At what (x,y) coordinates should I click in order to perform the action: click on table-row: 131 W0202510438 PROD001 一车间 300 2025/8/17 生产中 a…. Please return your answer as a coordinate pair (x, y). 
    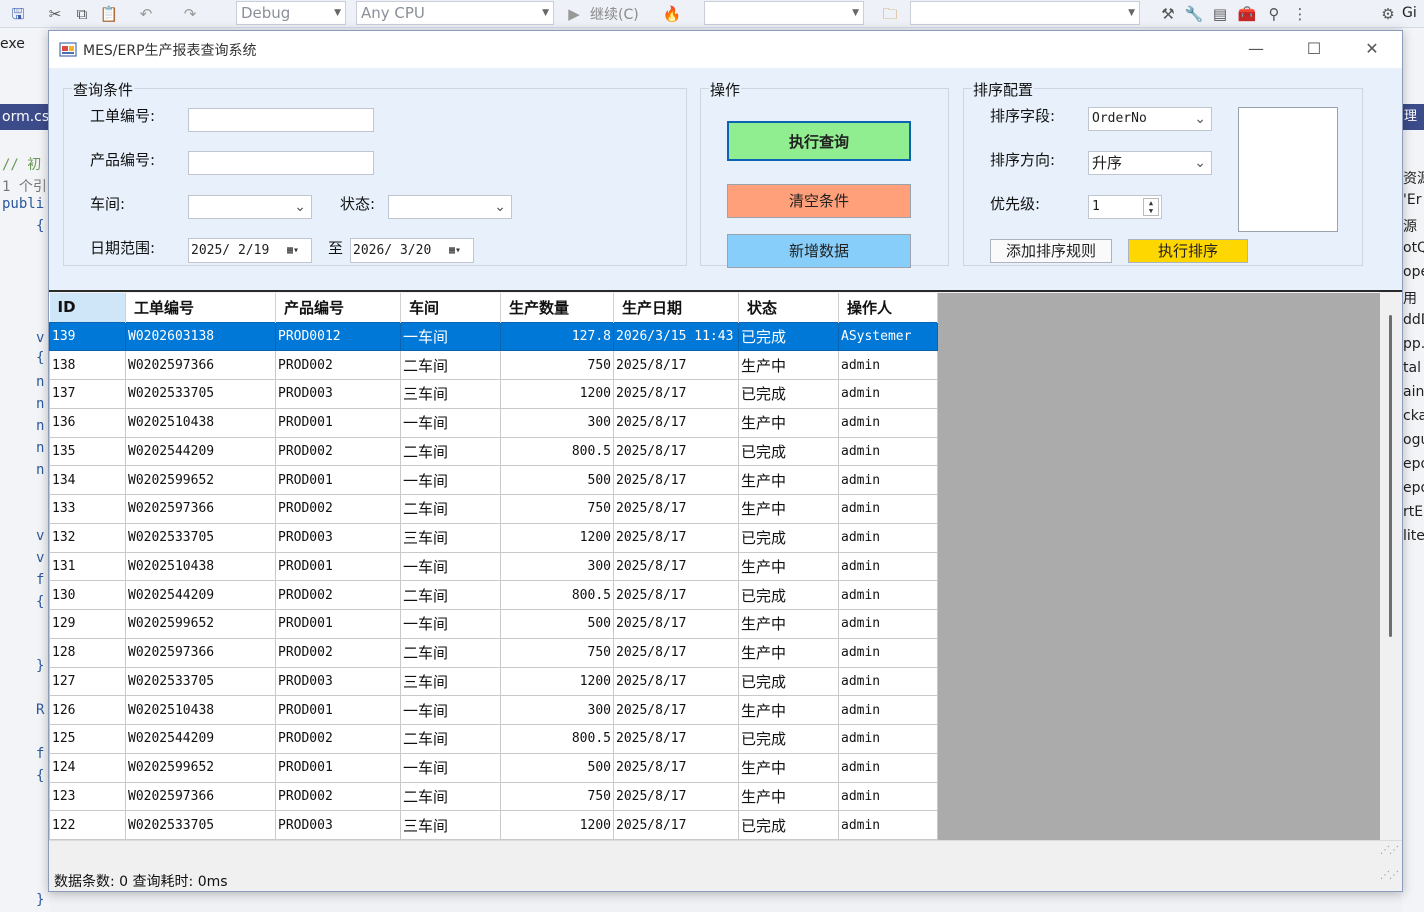
    Looking at the image, I should click on (493, 566).